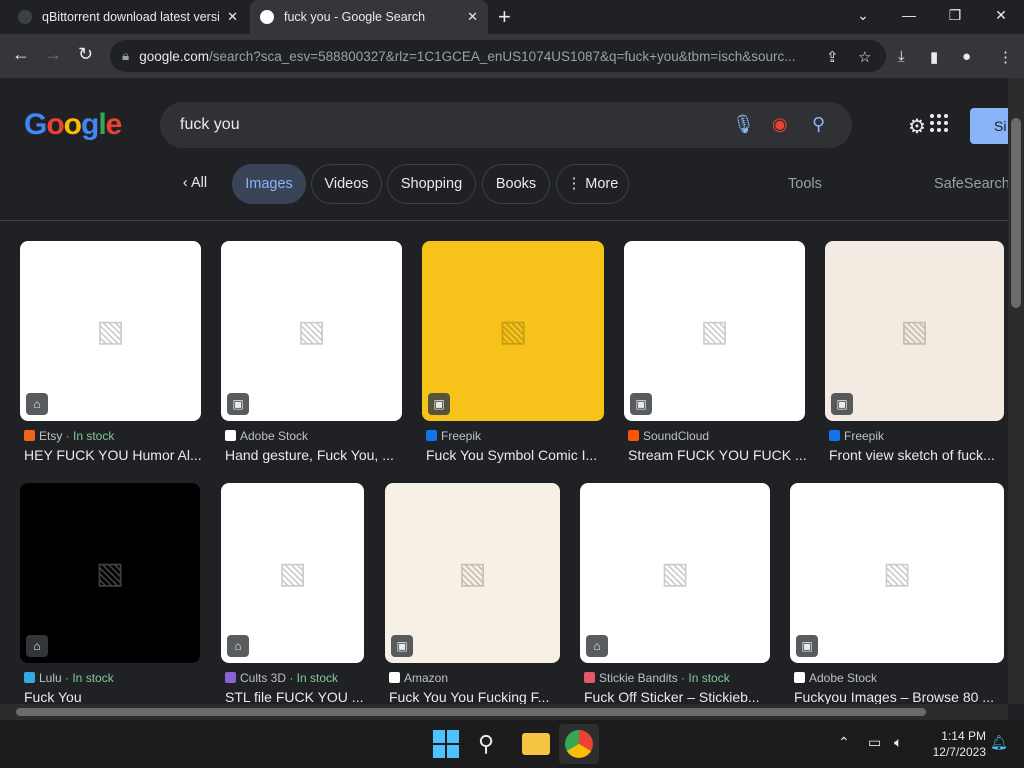 Image resolution: width=1024 pixels, height=768 pixels. I want to click on side-panel-icon: ▮, so click(934, 57).